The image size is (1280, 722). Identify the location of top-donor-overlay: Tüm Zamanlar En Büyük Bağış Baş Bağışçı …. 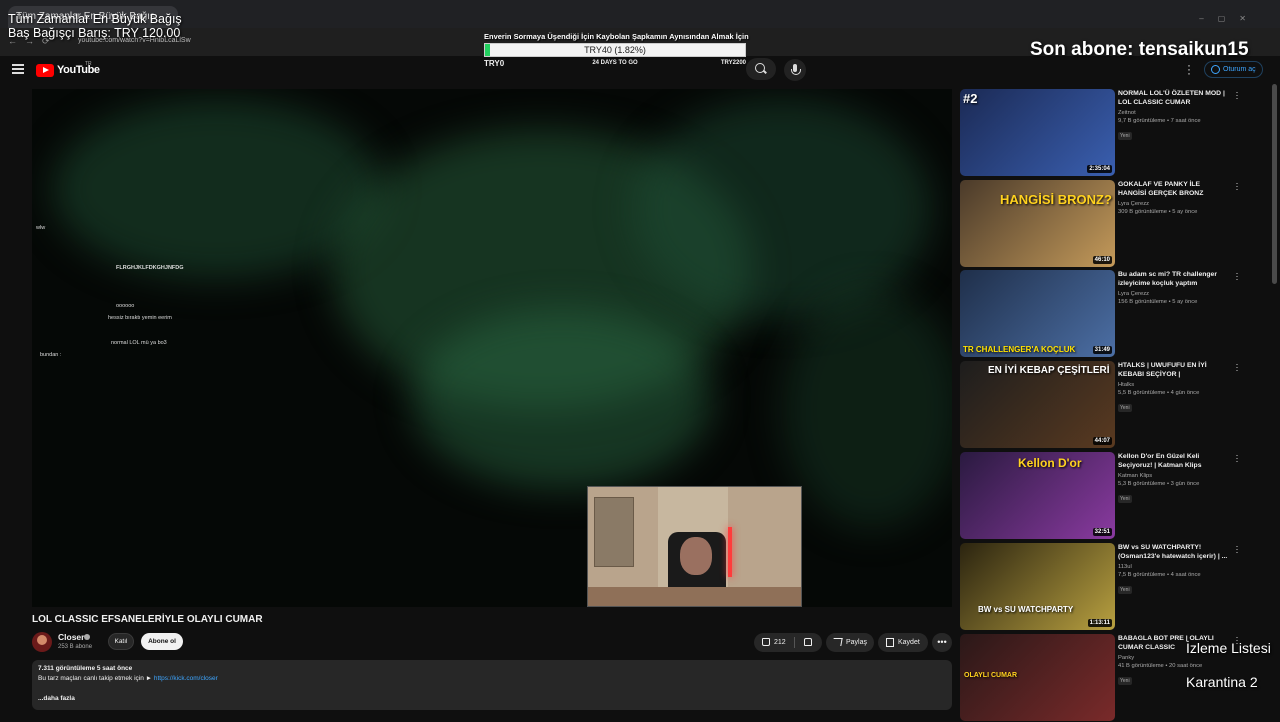
(95, 26).